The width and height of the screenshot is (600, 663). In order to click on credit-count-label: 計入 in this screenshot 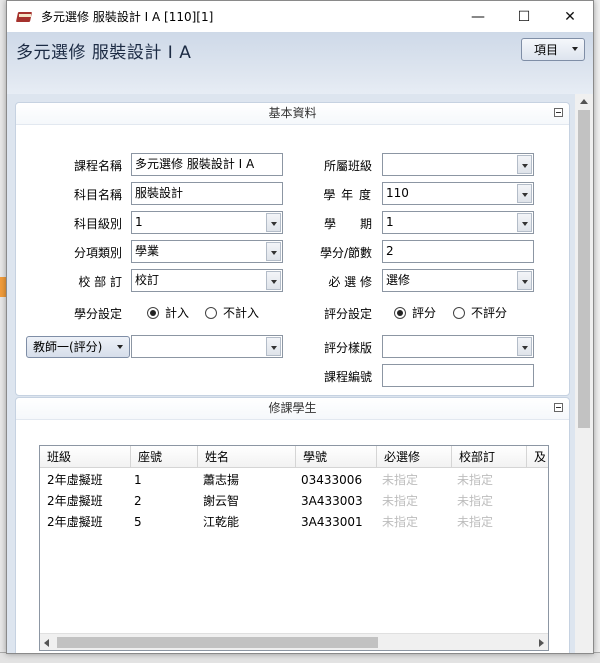, I will do `click(177, 313)`.